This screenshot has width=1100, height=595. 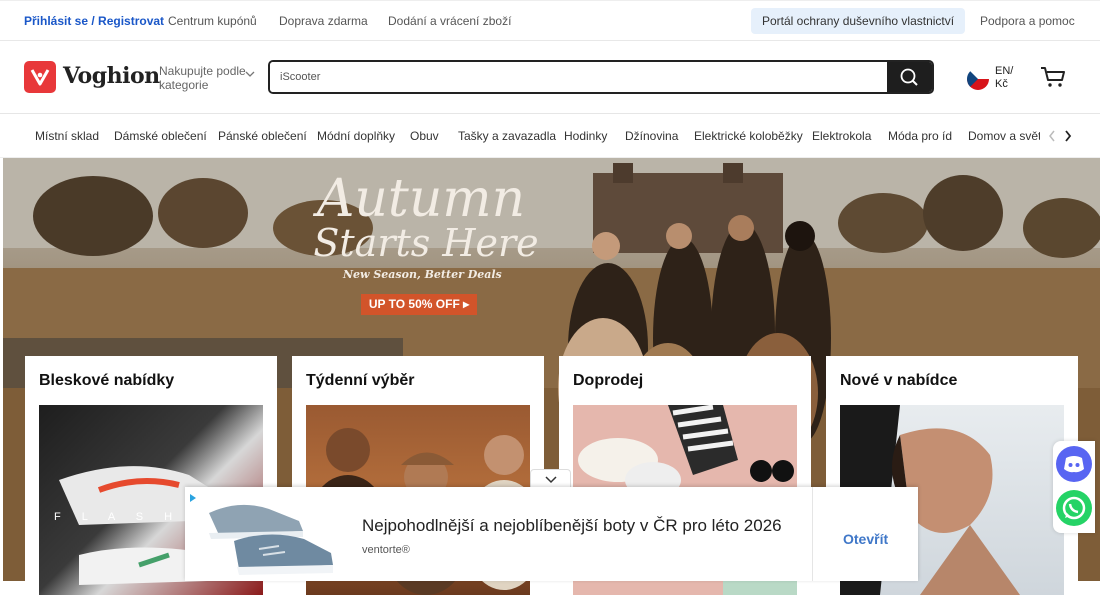 What do you see at coordinates (204, 78) in the screenshot?
I see `shop-by-category-menu: Nakupujte podle kategorie` at bounding box center [204, 78].